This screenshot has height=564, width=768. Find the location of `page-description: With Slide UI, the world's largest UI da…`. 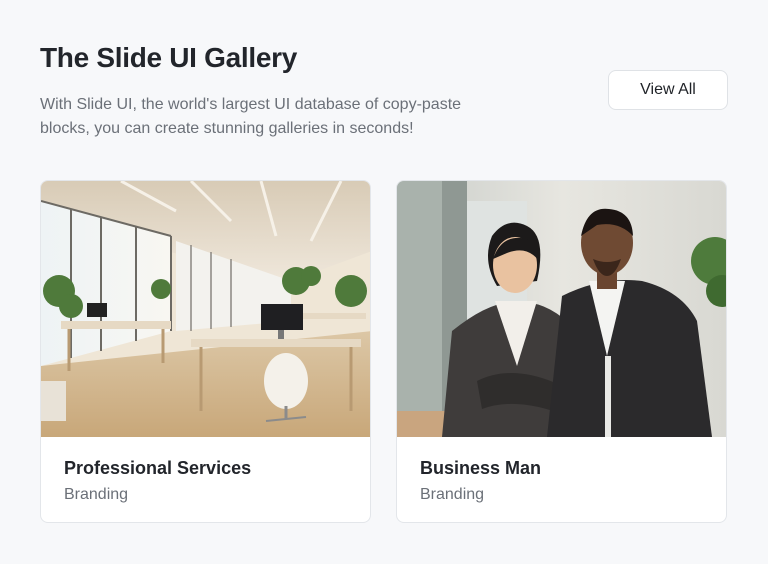

page-description: With Slide UI, the world's largest UI da… is located at coordinates (251, 116).